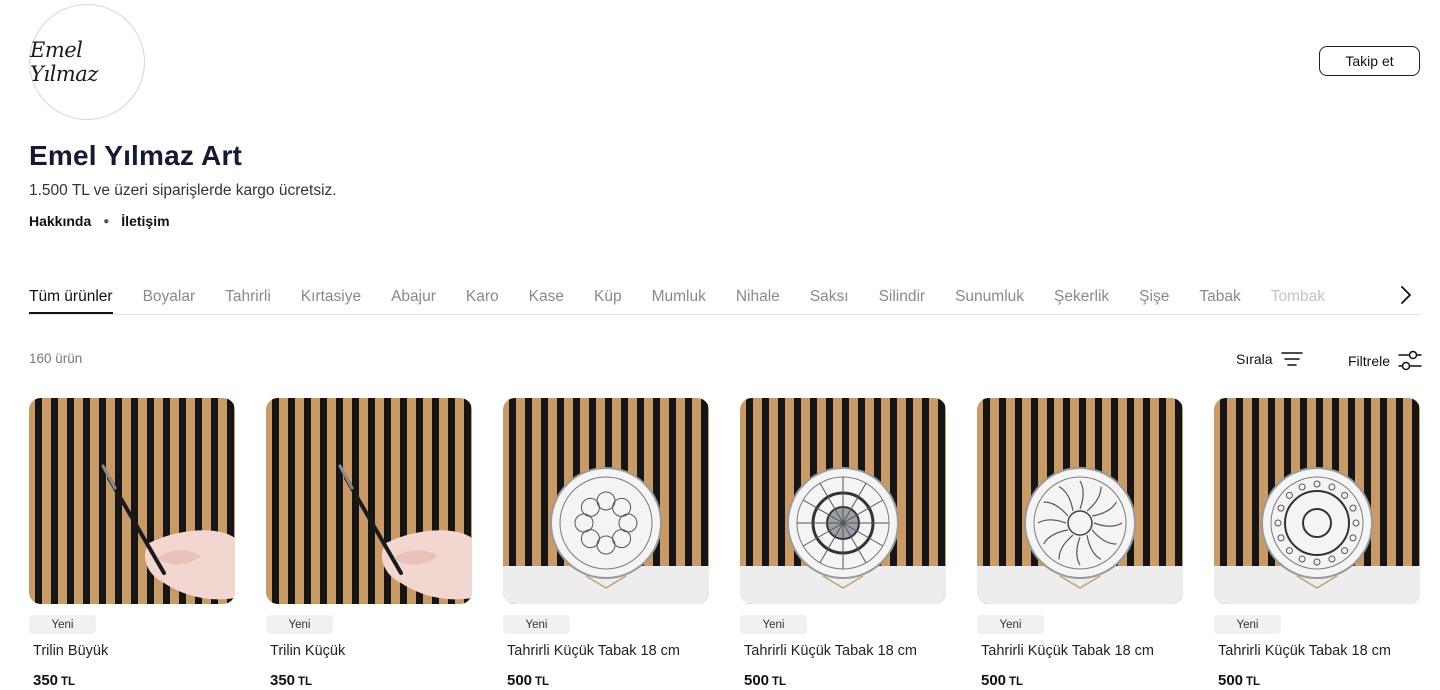 The height and width of the screenshot is (690, 1440). I want to click on sort-lines-icon, so click(1291, 359).